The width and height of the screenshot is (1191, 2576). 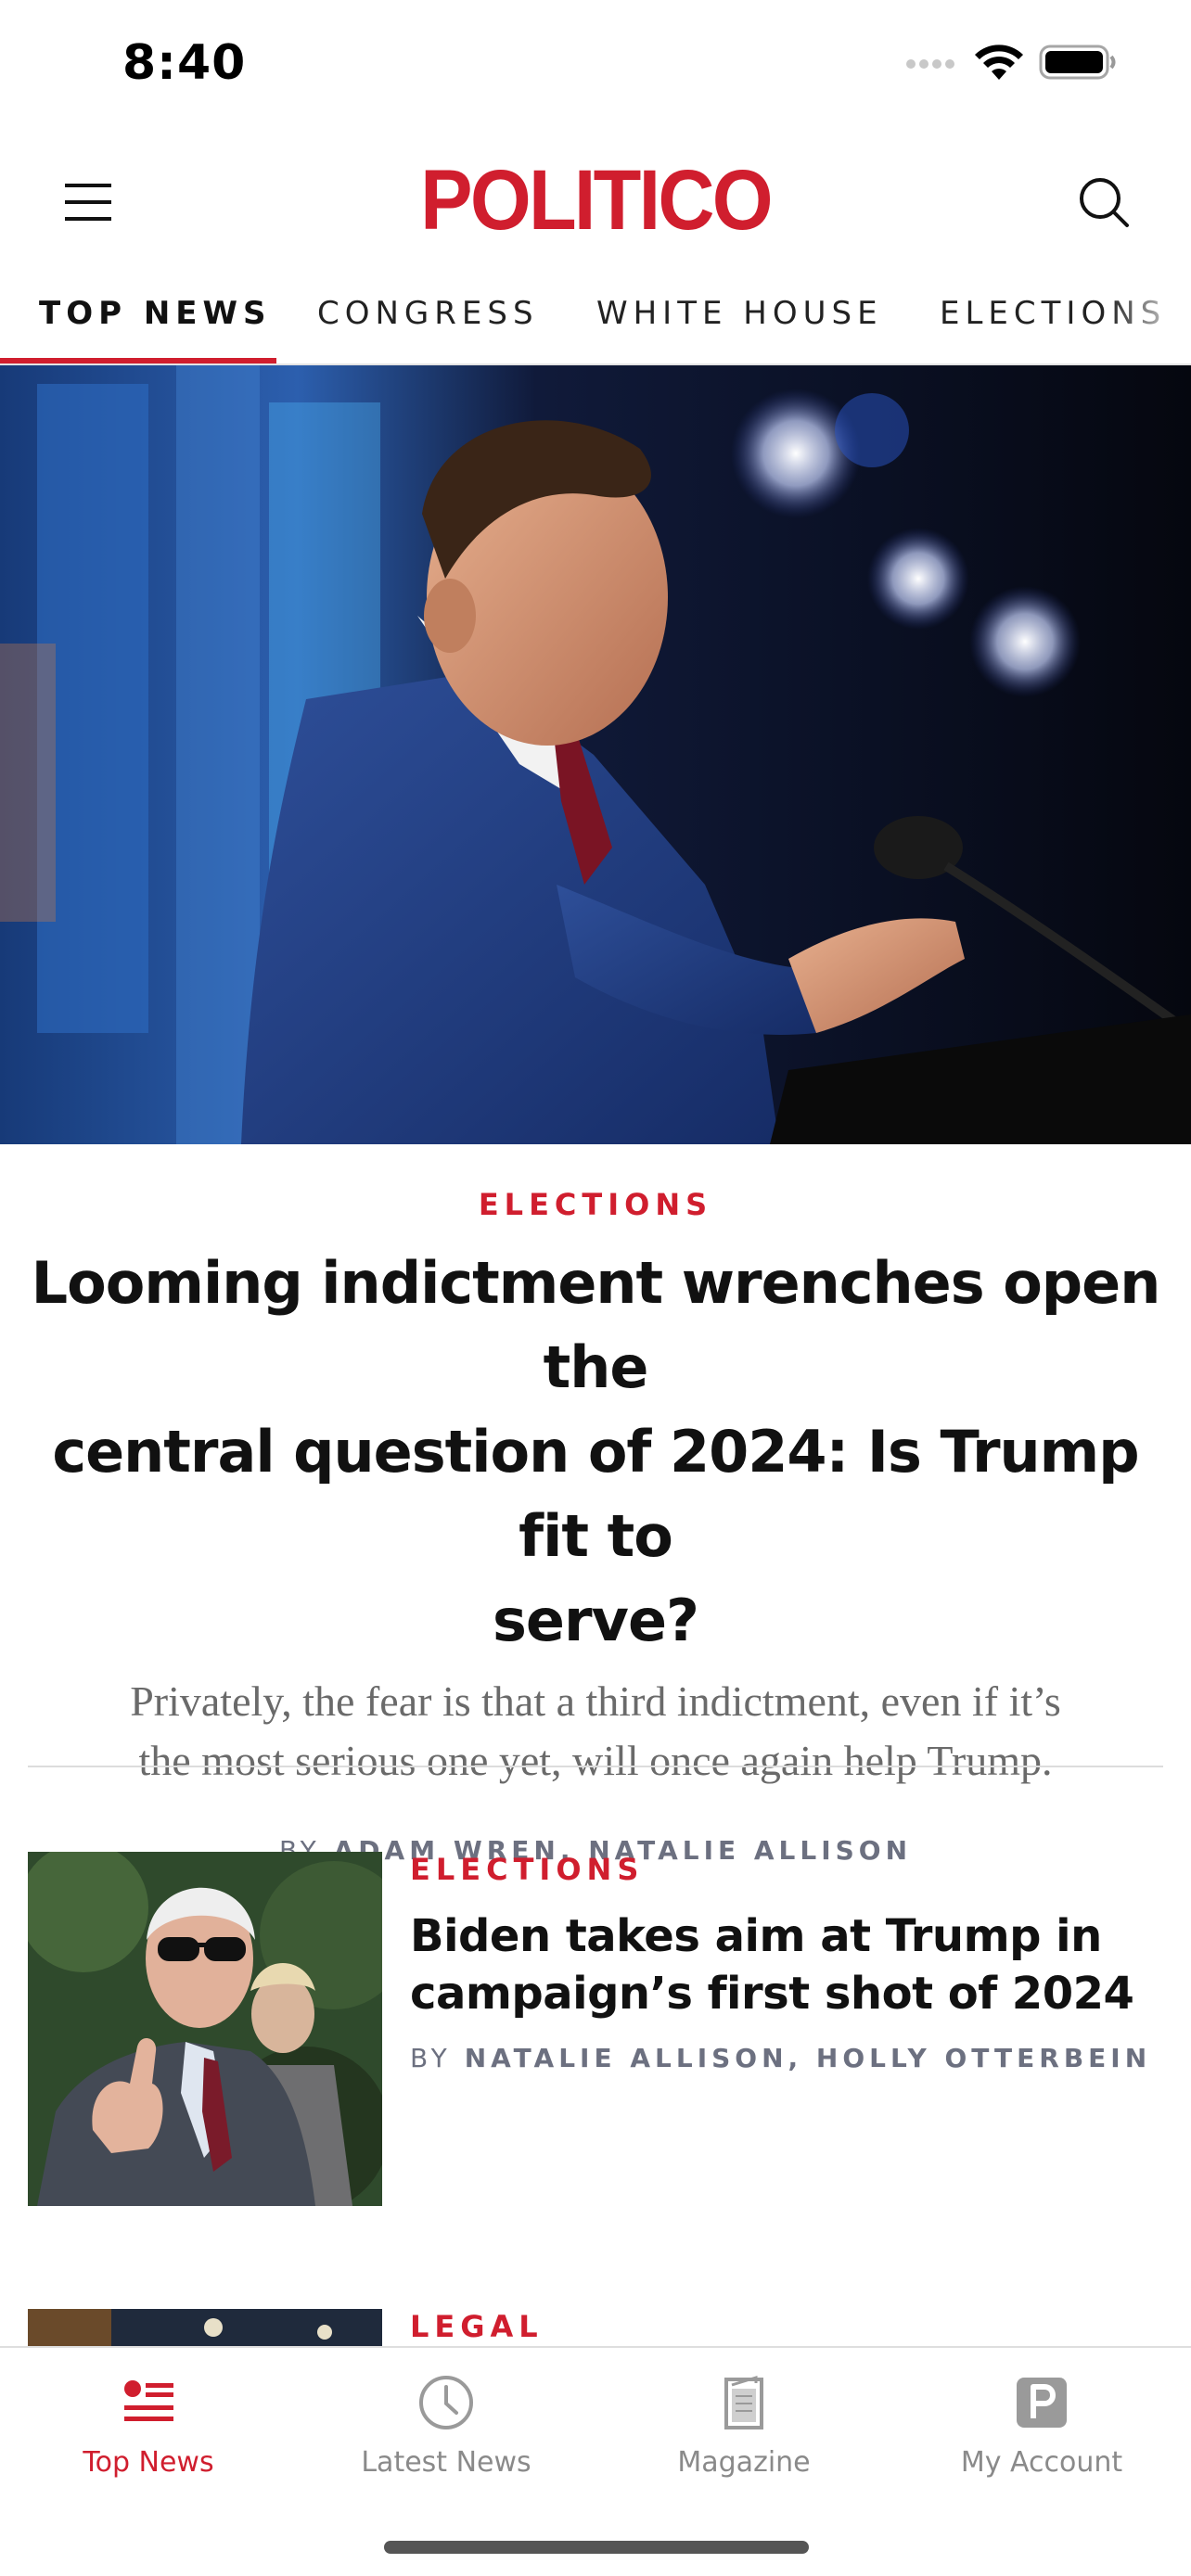 What do you see at coordinates (772, 1994) in the screenshot?
I see `story-headline-line: campaign’s first shot of 2024` at bounding box center [772, 1994].